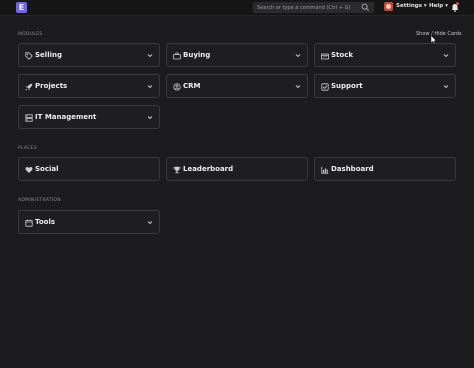 Image resolution: width=474 pixels, height=368 pixels. Describe the element at coordinates (237, 86) in the screenshot. I see `module-card-crm: CRM` at that location.